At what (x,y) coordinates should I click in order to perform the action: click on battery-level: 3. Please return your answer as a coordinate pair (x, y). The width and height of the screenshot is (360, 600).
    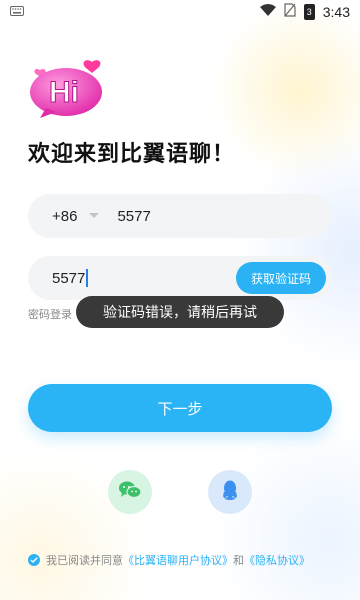
    Looking at the image, I should click on (309, 12).